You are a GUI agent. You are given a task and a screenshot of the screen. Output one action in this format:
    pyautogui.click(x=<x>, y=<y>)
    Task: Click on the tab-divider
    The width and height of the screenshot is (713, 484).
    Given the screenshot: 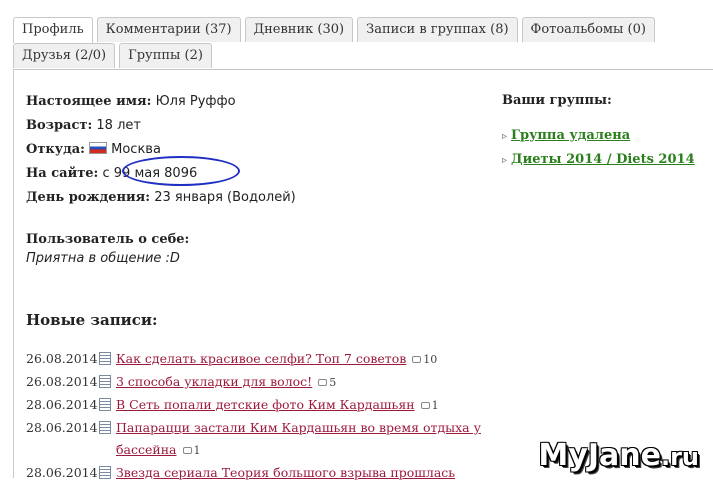 What is the action you would take?
    pyautogui.click(x=363, y=69)
    